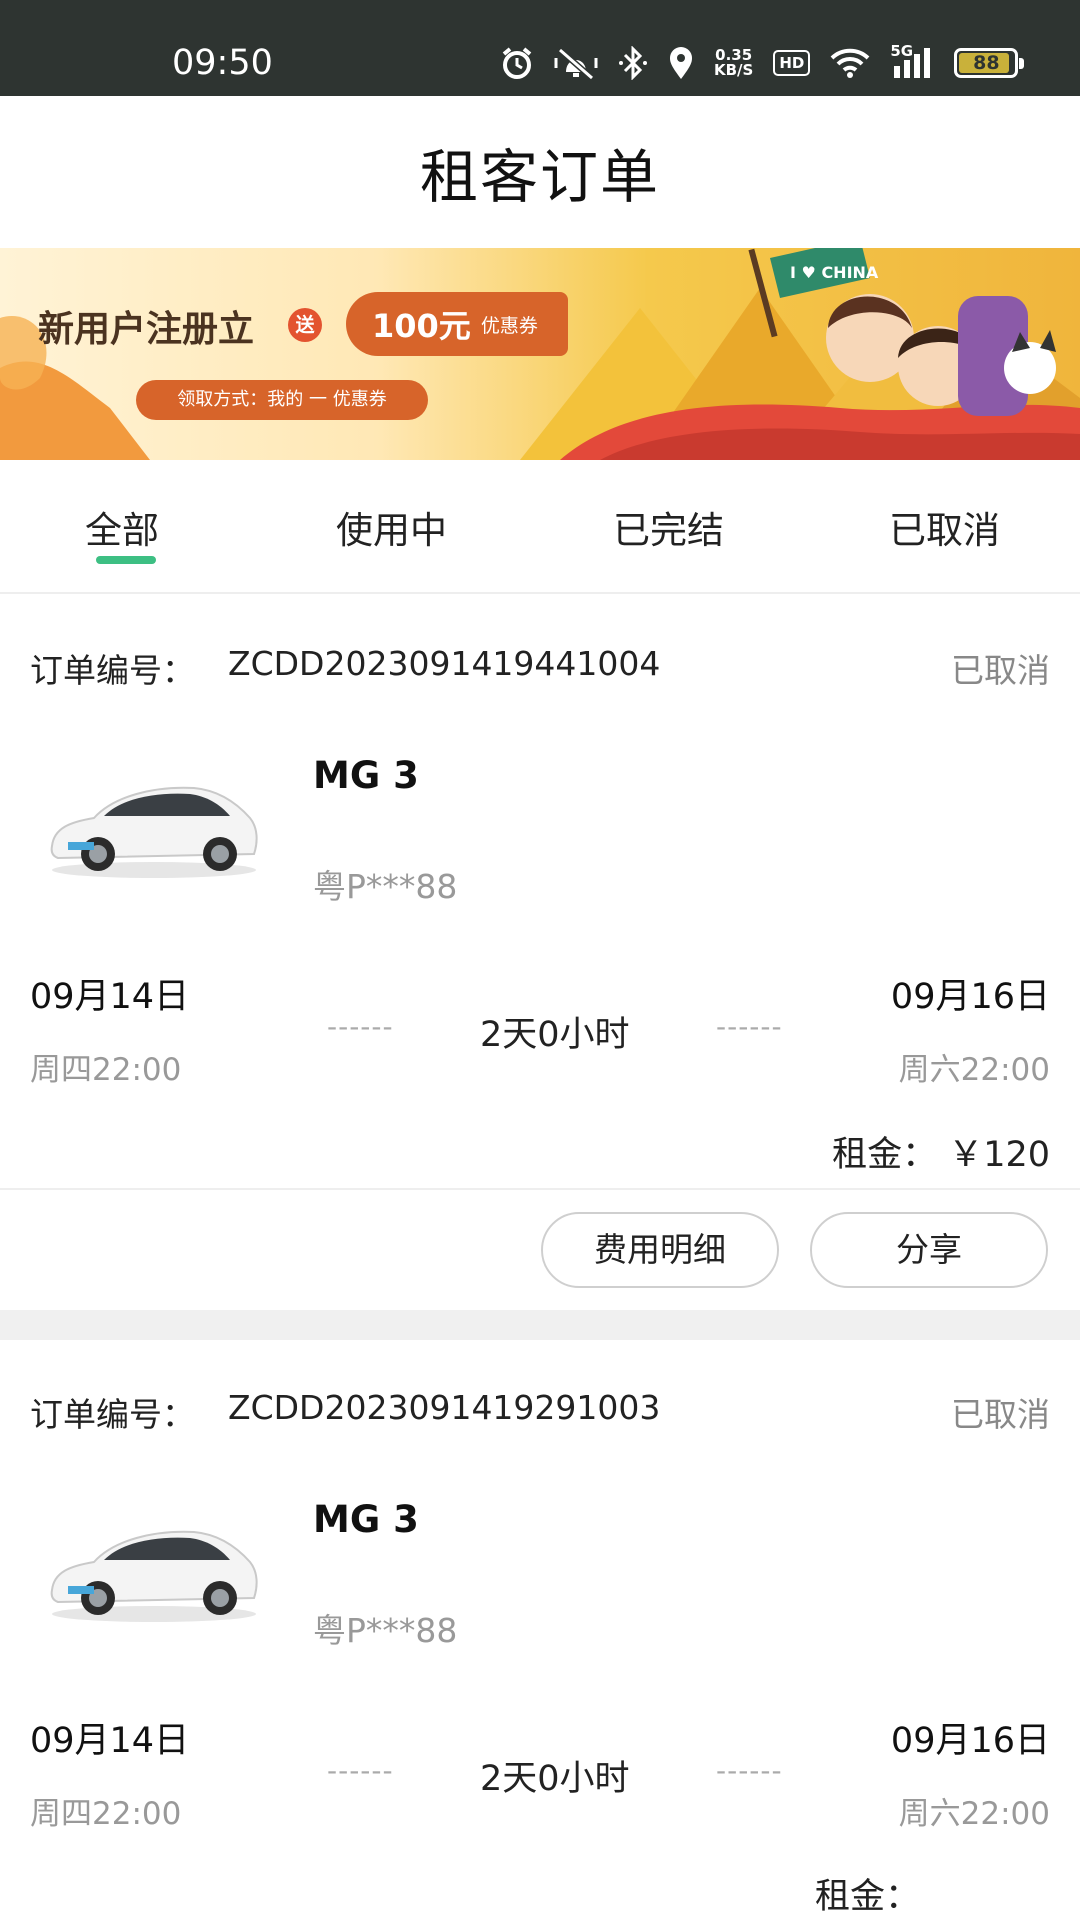  What do you see at coordinates (660, 1250) in the screenshot?
I see `fee-details-button: 费用明细` at bounding box center [660, 1250].